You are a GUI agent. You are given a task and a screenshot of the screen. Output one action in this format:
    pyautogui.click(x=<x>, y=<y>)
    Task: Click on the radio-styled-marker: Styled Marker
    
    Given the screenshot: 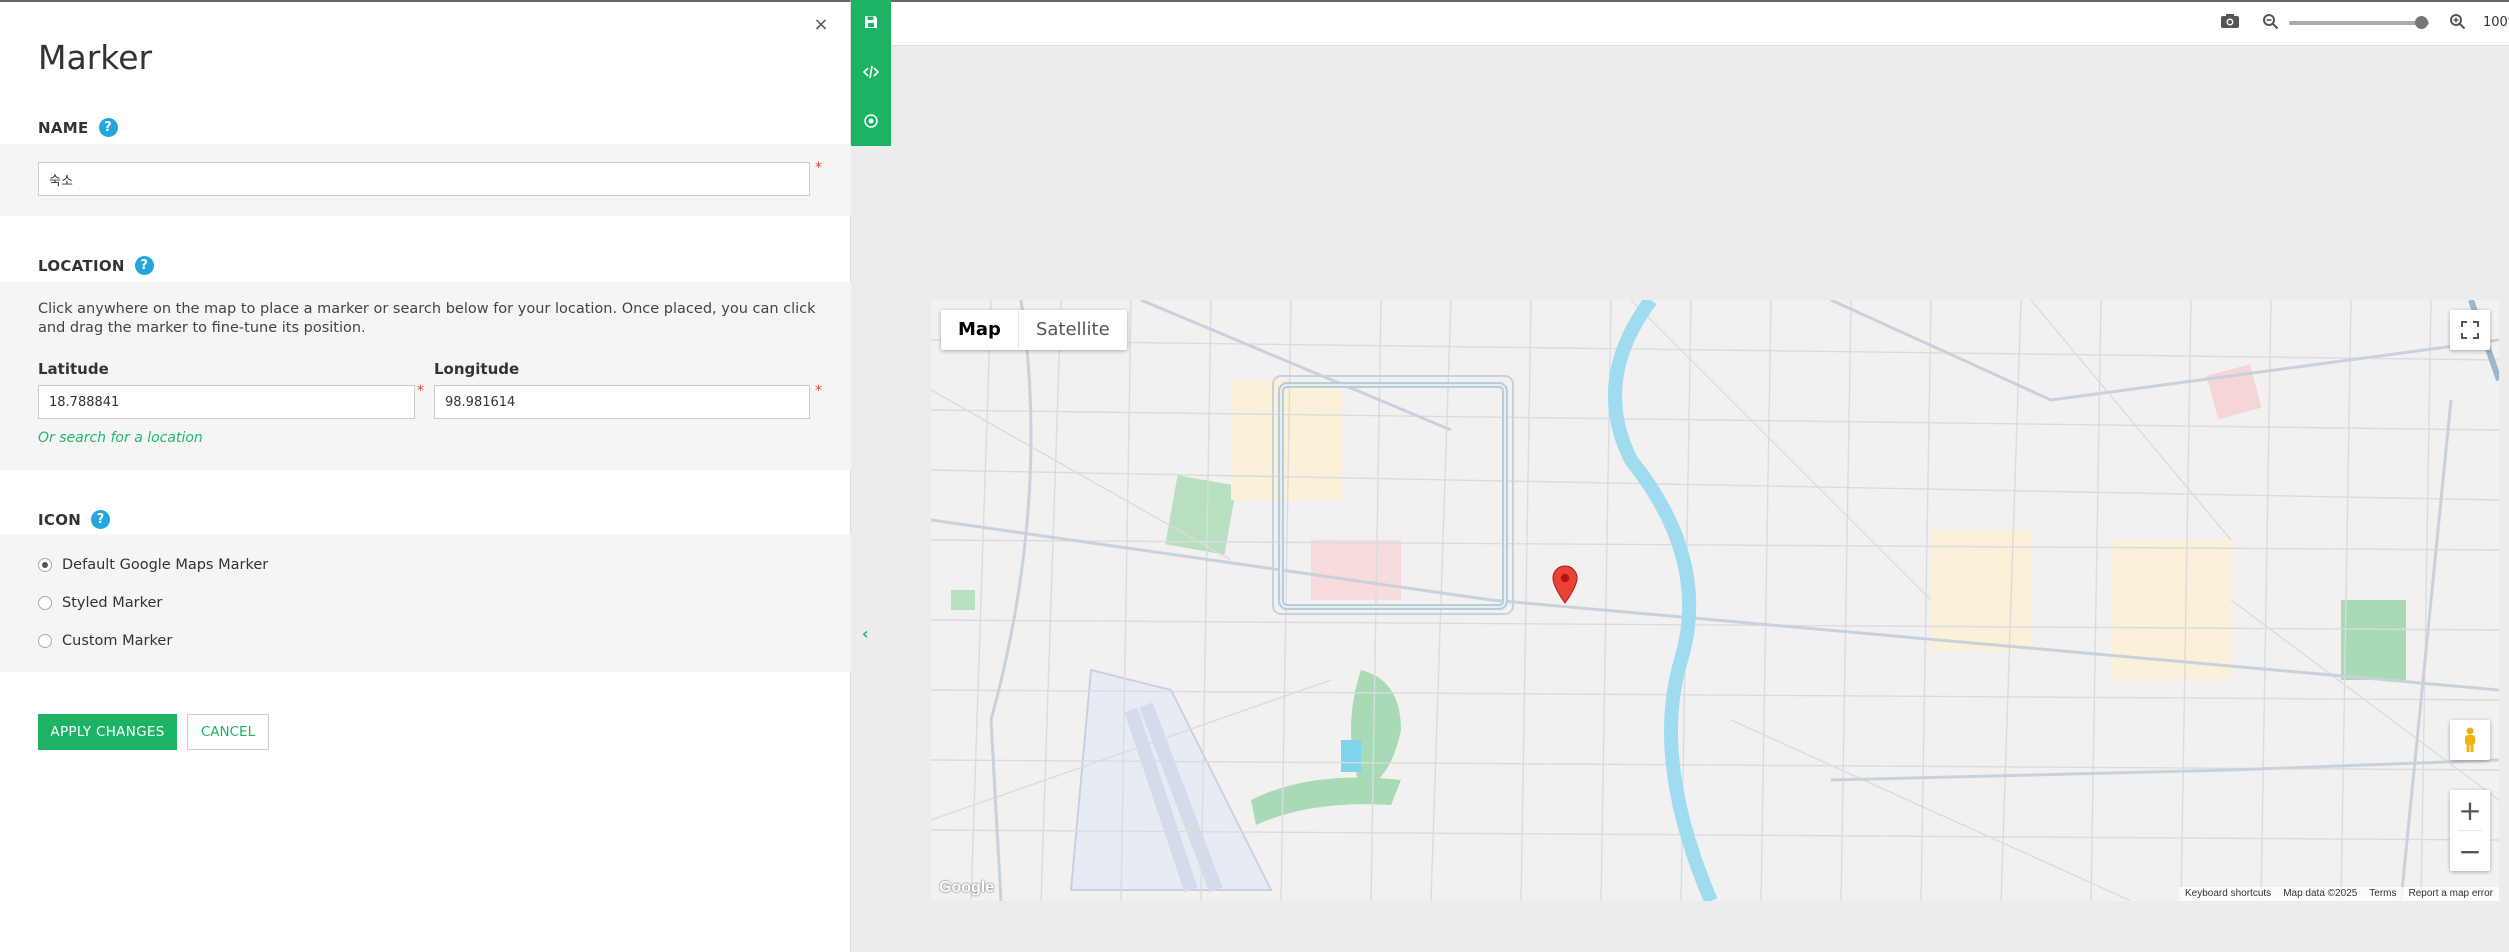 What is the action you would take?
    pyautogui.click(x=100, y=603)
    